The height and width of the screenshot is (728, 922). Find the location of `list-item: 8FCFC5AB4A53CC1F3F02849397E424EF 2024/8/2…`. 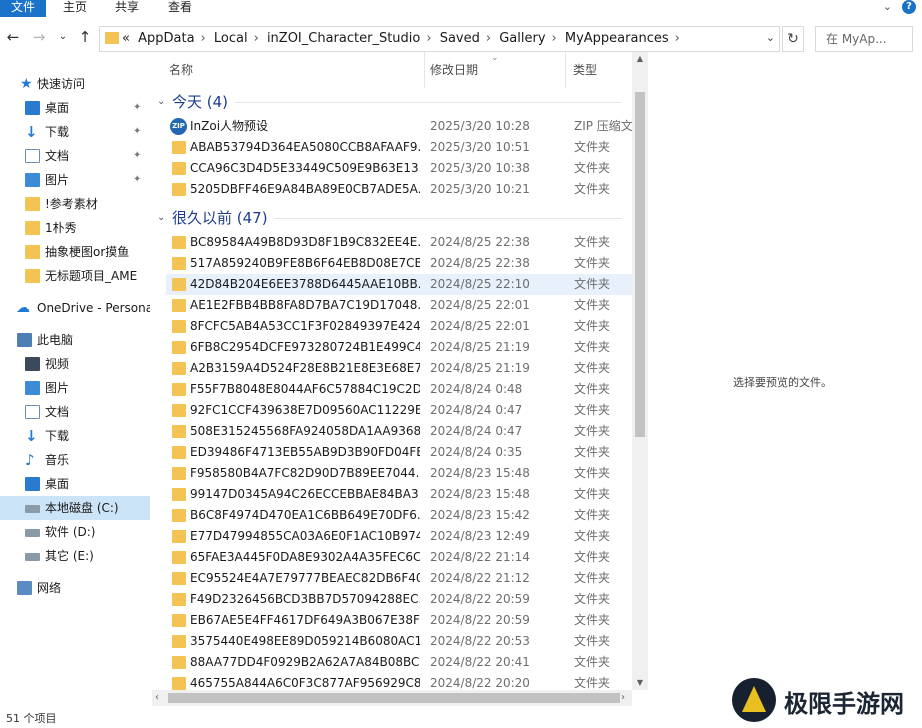

list-item: 8FCFC5AB4A53CC1F3F02849397E424EF 2024/8/2… is located at coordinates (399, 326).